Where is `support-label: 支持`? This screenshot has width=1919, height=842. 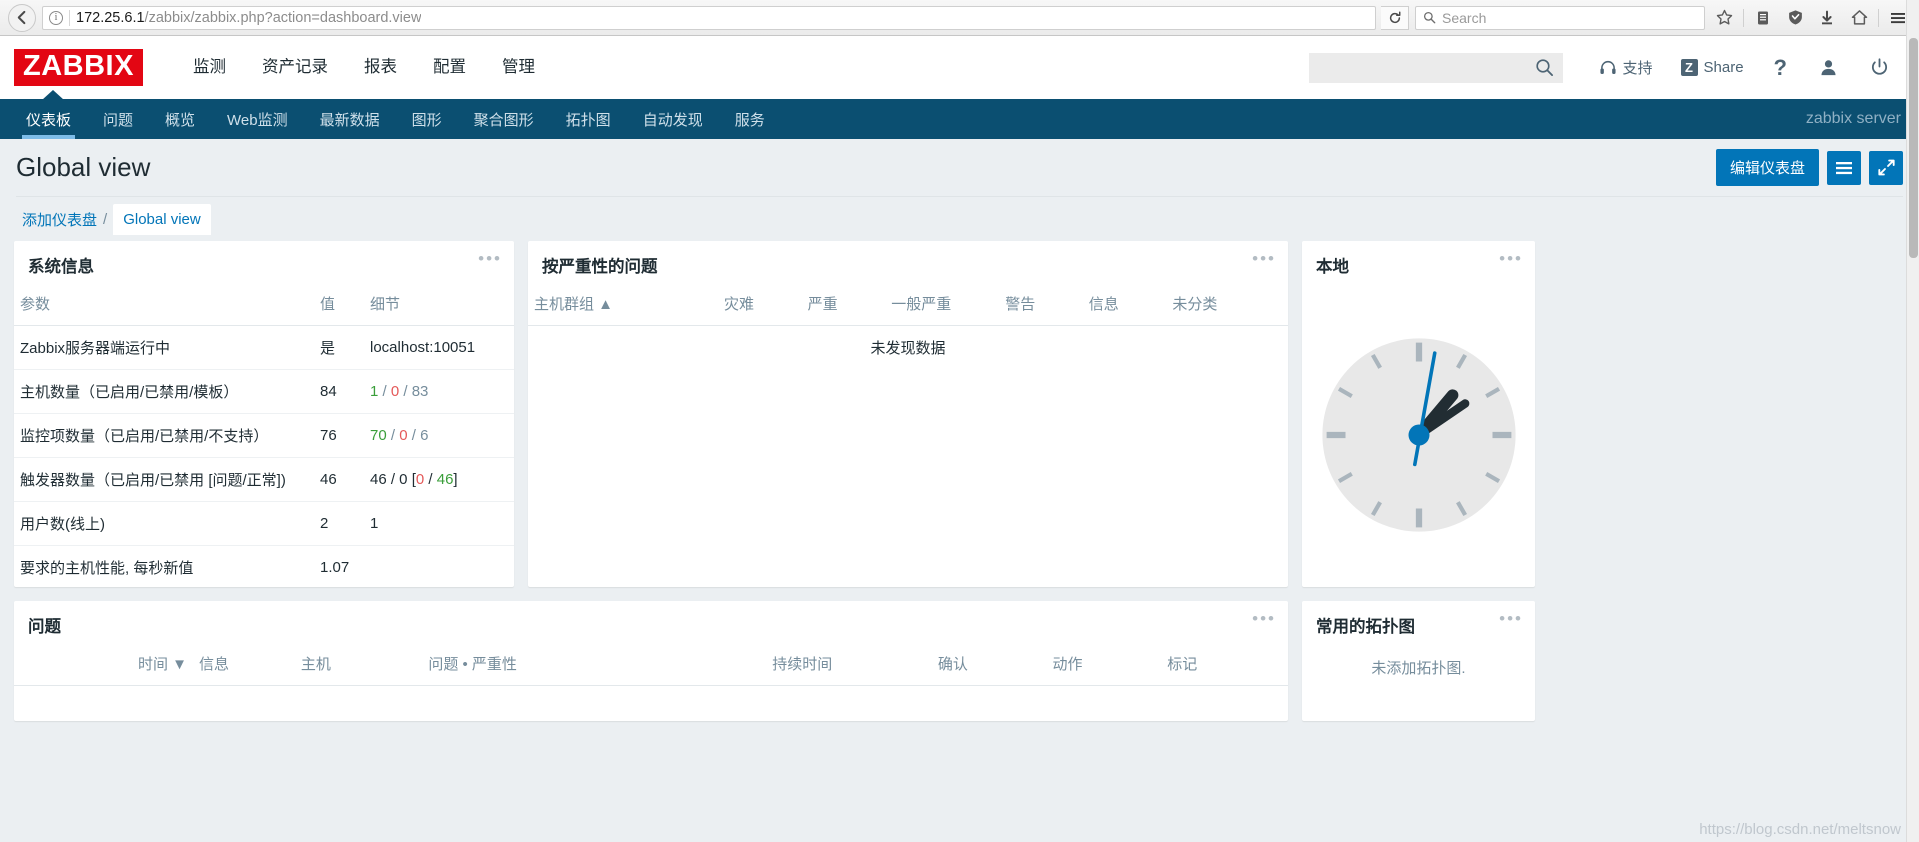 support-label: 支持 is located at coordinates (1637, 68).